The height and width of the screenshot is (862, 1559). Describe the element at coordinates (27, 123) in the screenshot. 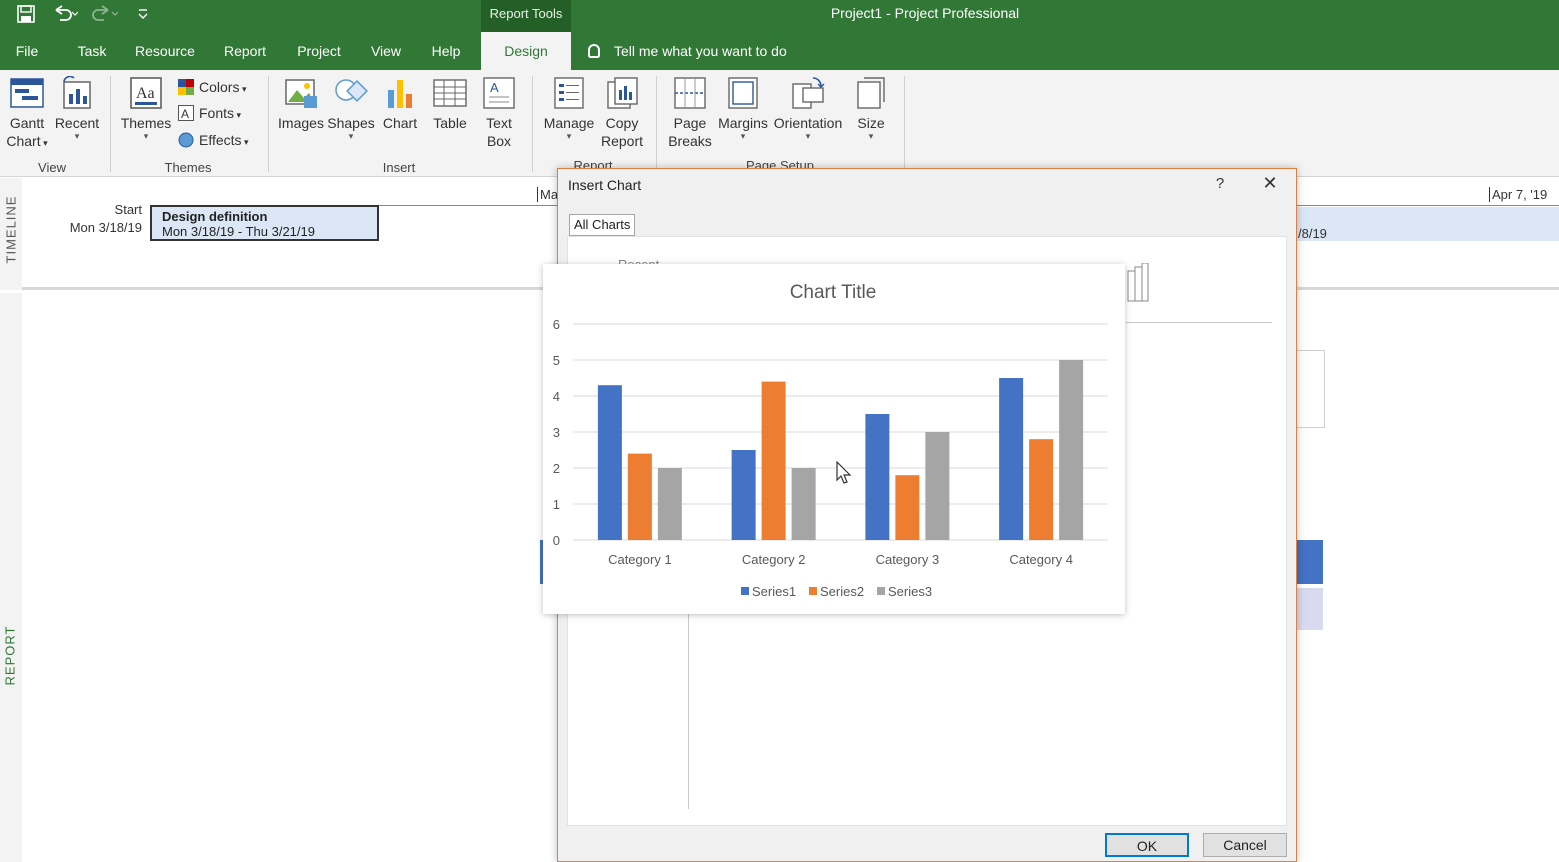

I see `gantt-label-1: Gantt` at that location.